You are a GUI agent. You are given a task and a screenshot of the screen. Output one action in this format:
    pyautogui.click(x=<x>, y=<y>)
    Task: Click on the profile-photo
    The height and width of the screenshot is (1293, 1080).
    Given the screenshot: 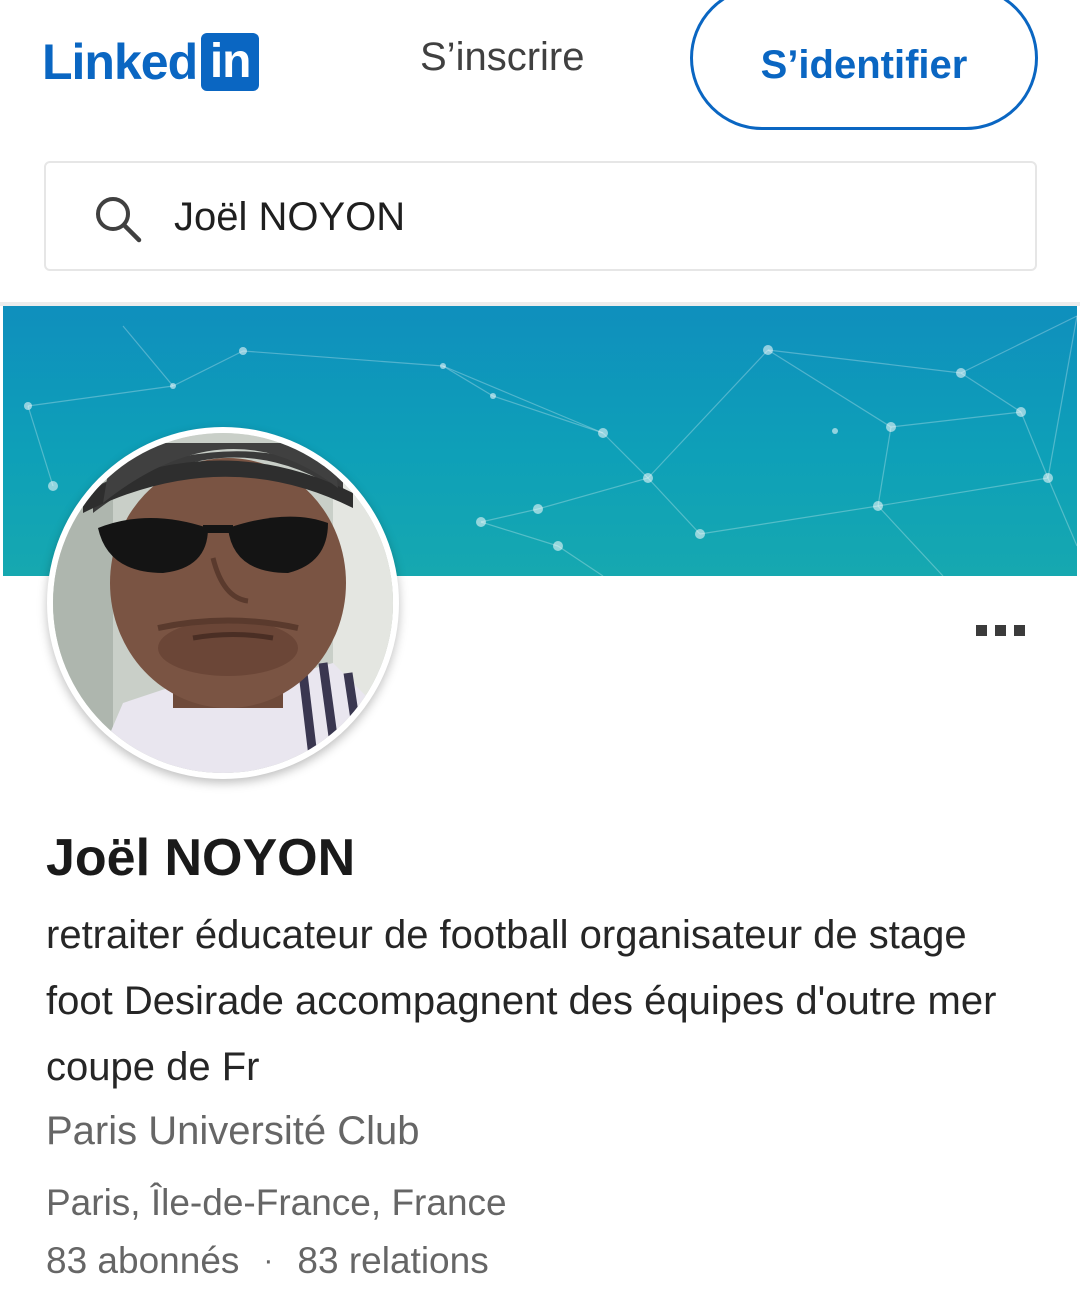 What is the action you would take?
    pyautogui.click(x=223, y=603)
    